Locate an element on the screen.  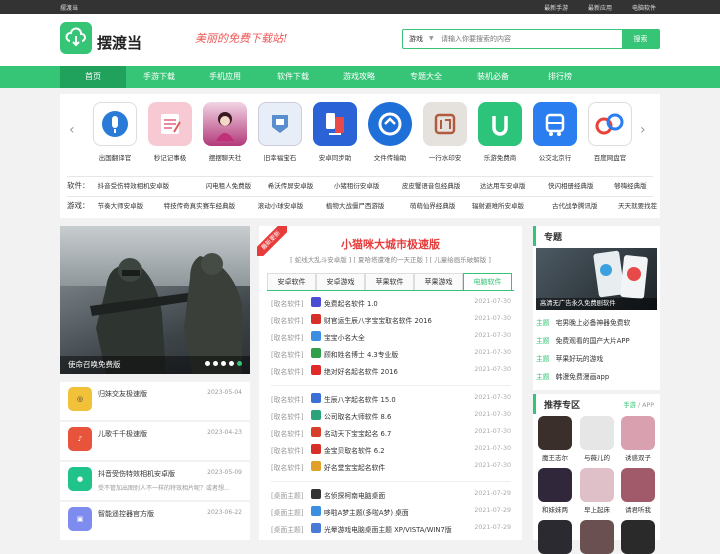
app-tile: 摆摆聊天社 is located at coordinates (225, 132).